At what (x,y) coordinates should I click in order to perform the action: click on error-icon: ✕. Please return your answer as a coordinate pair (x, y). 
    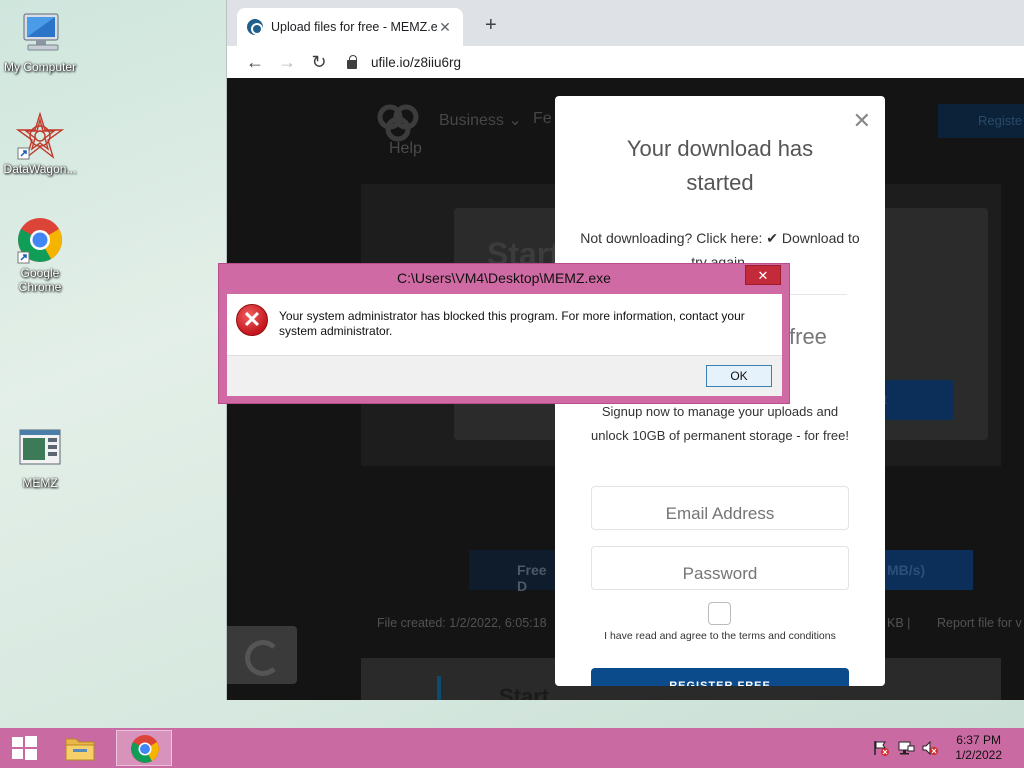
    Looking at the image, I should click on (252, 320).